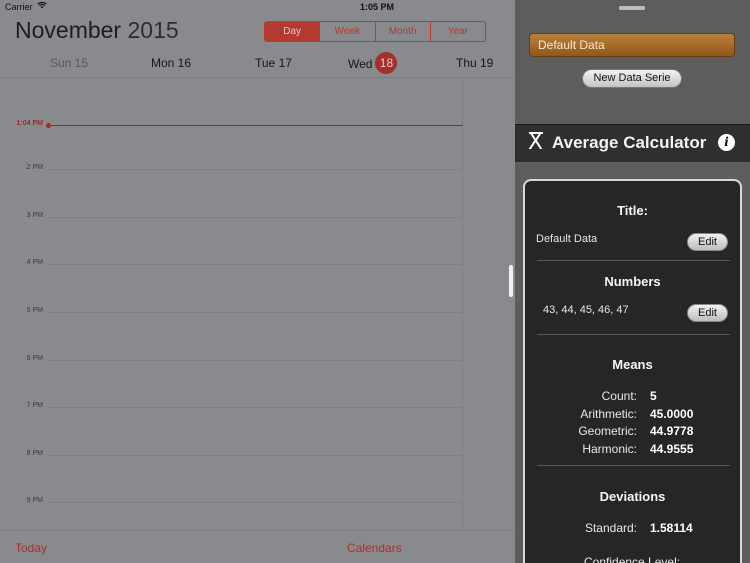 This screenshot has width=750, height=563. I want to click on status-time: 1:05 PM, so click(377, 7).